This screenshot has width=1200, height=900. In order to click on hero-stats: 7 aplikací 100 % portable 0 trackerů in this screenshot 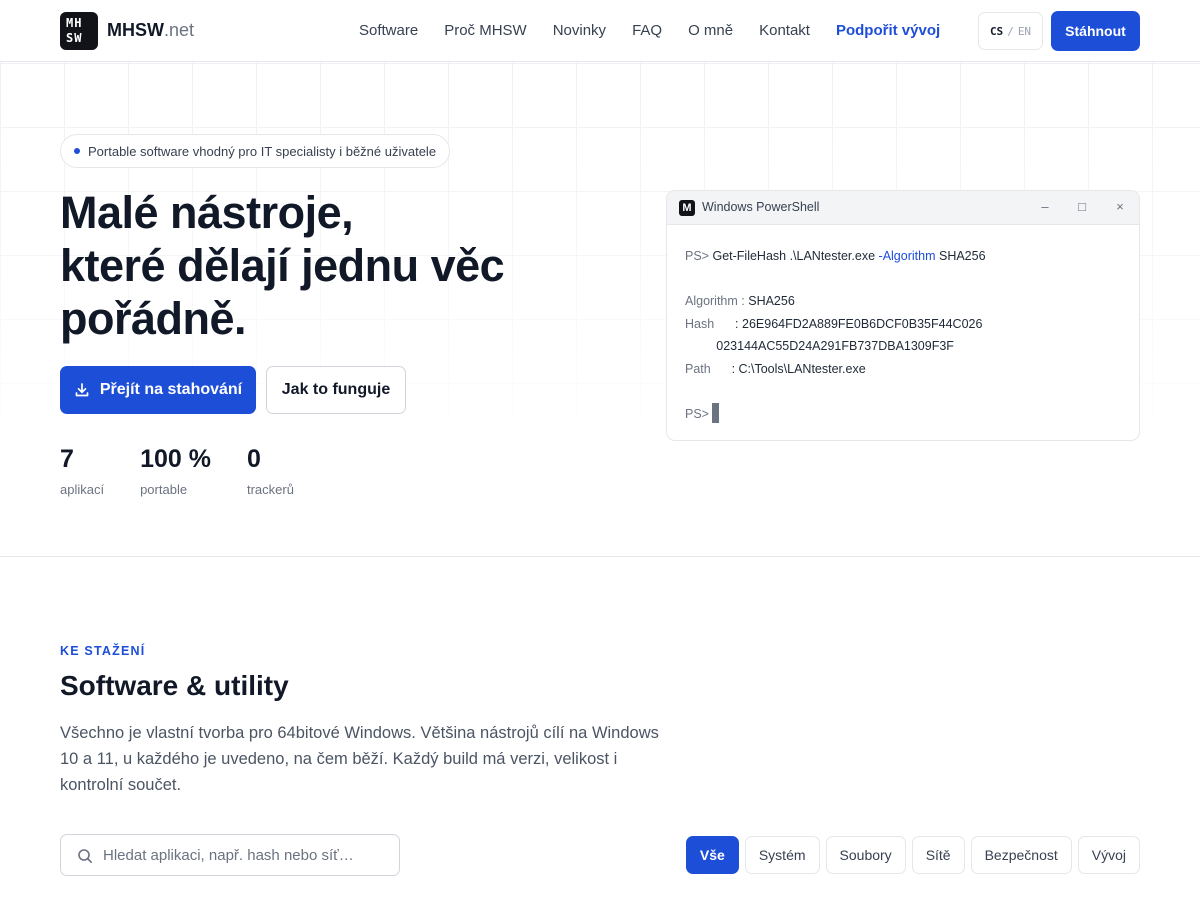, I will do `click(195, 471)`.